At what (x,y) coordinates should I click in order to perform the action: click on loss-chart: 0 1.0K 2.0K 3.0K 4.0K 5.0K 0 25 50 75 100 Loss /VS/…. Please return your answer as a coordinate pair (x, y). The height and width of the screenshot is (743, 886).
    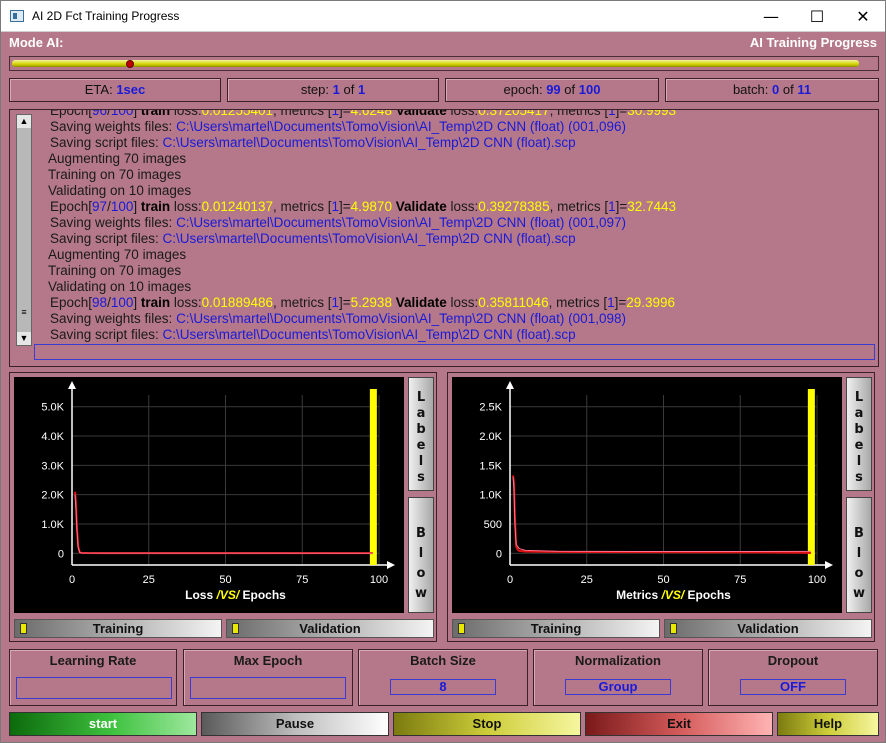
    Looking at the image, I should click on (209, 495).